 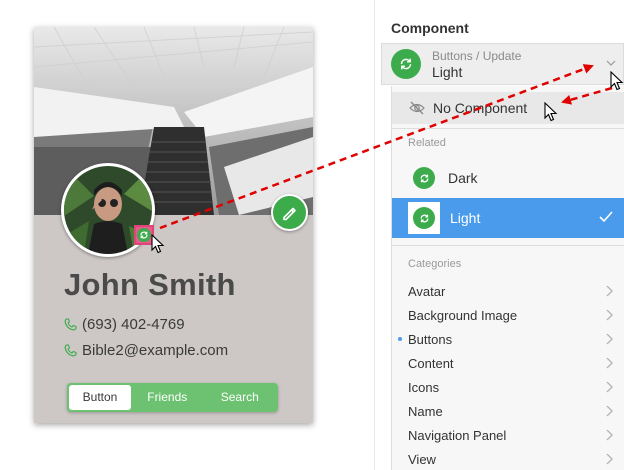 What do you see at coordinates (508, 458) in the screenshot?
I see `category-view: View` at bounding box center [508, 458].